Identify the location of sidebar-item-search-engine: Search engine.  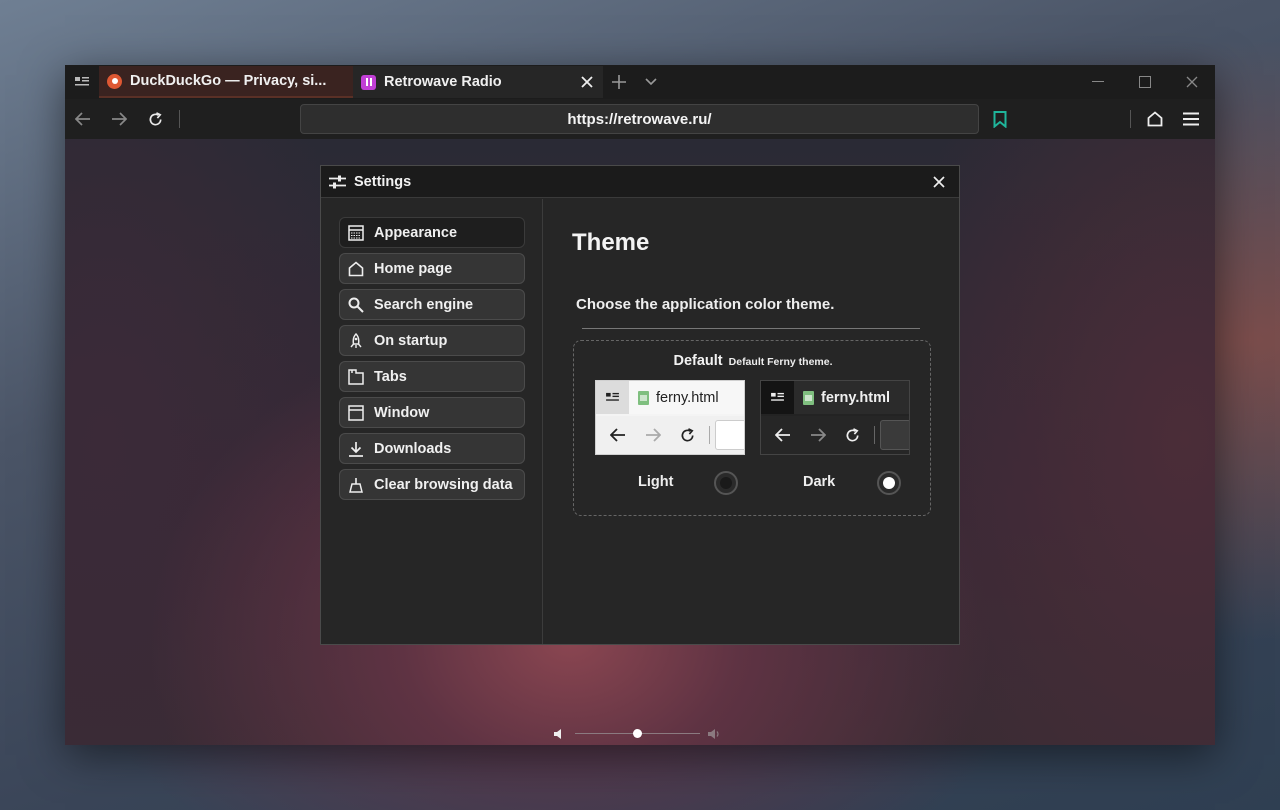
(432, 304).